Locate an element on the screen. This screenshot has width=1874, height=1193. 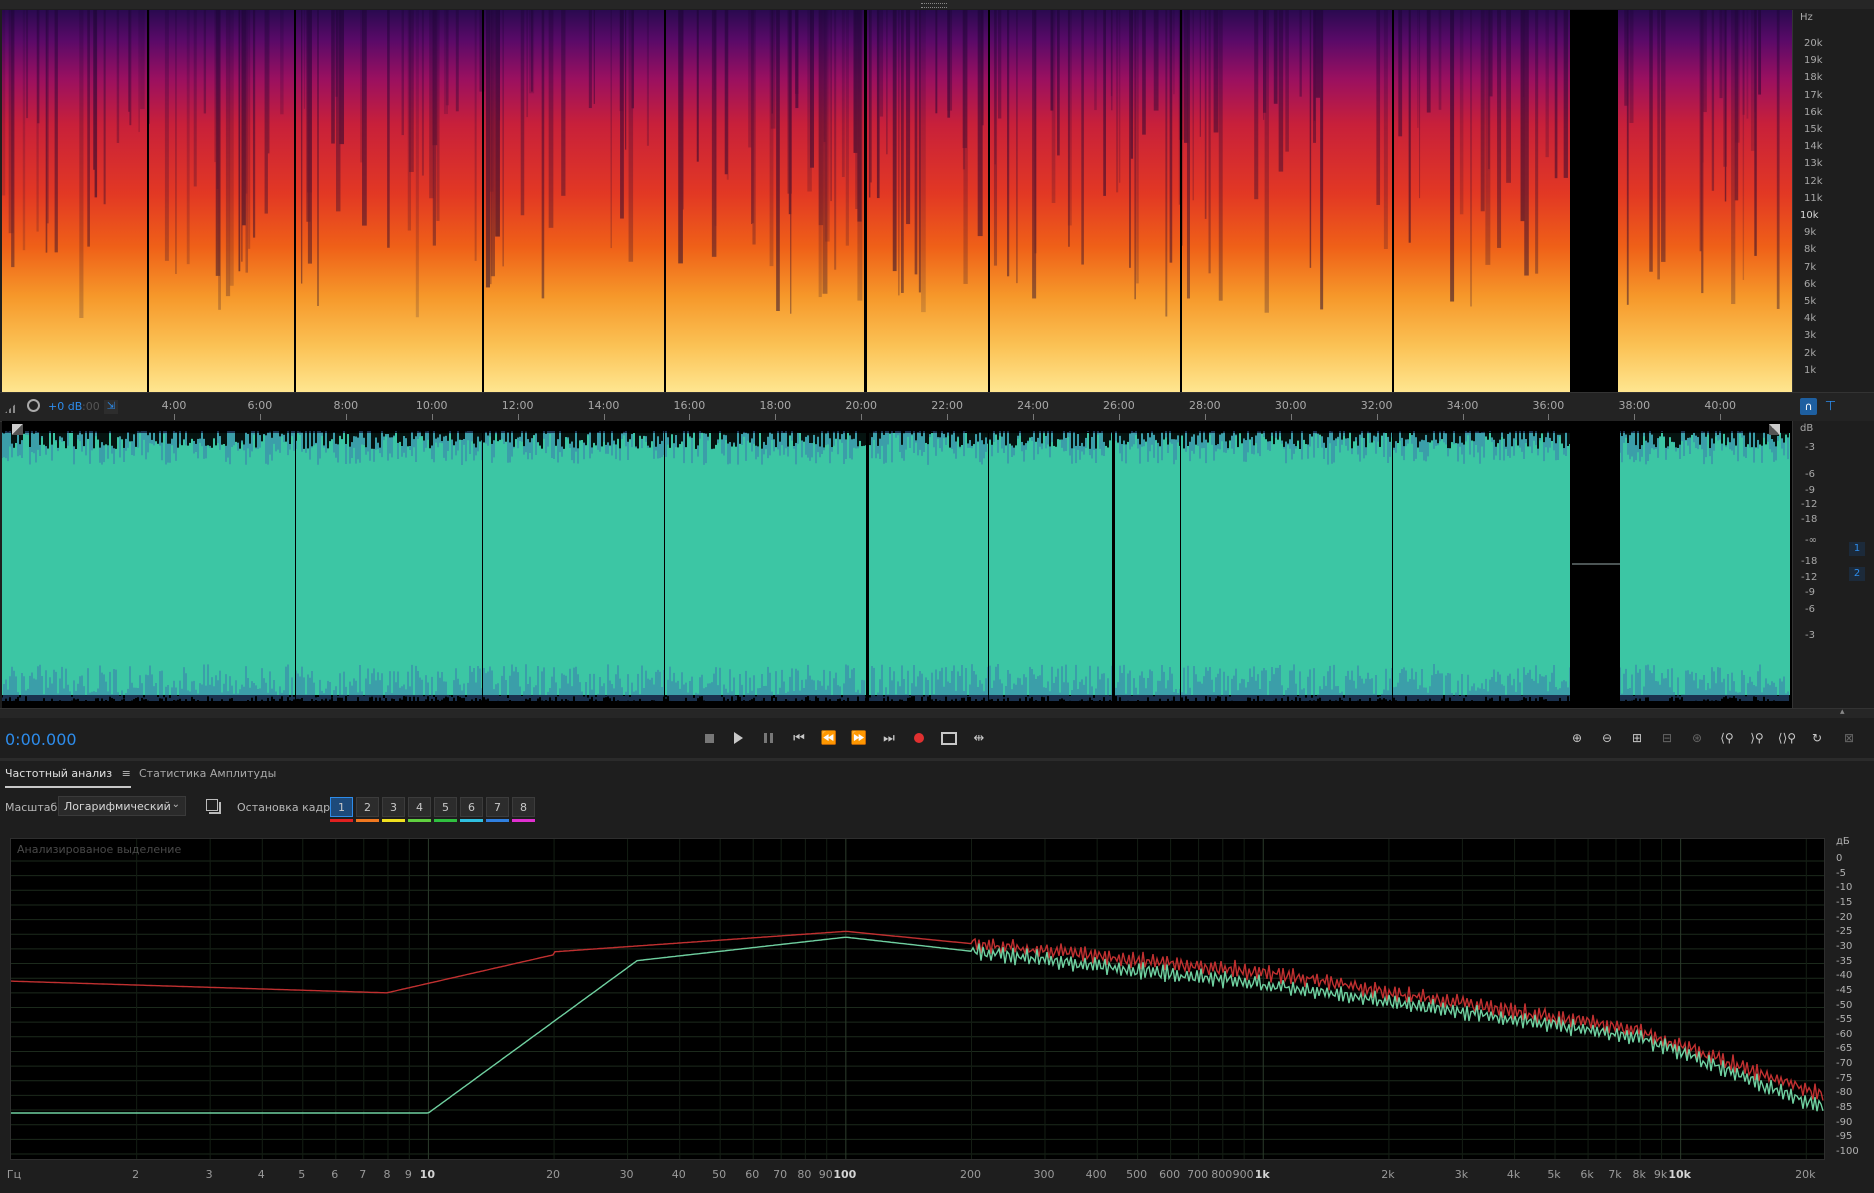
freeze-frame-button-2: 2 is located at coordinates (367, 807).